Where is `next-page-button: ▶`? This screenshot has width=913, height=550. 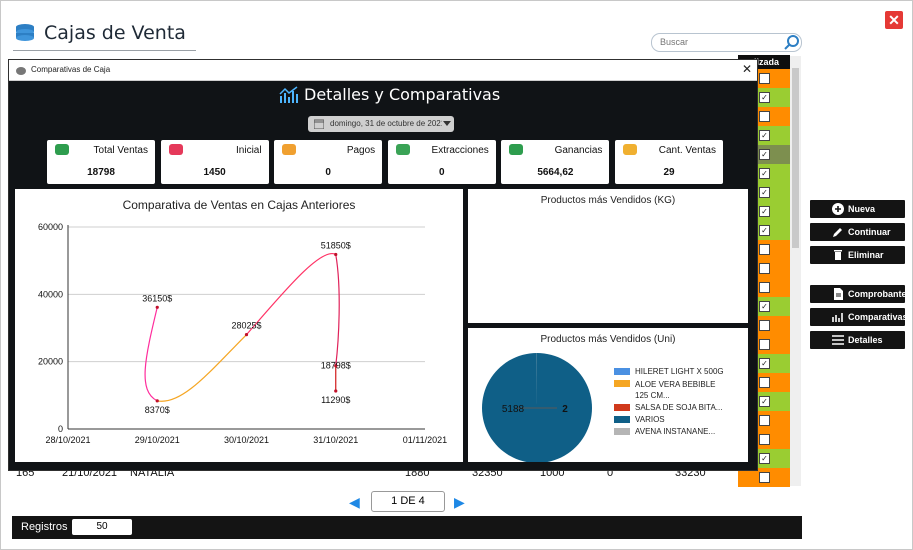
next-page-button: ▶ is located at coordinates (459, 502).